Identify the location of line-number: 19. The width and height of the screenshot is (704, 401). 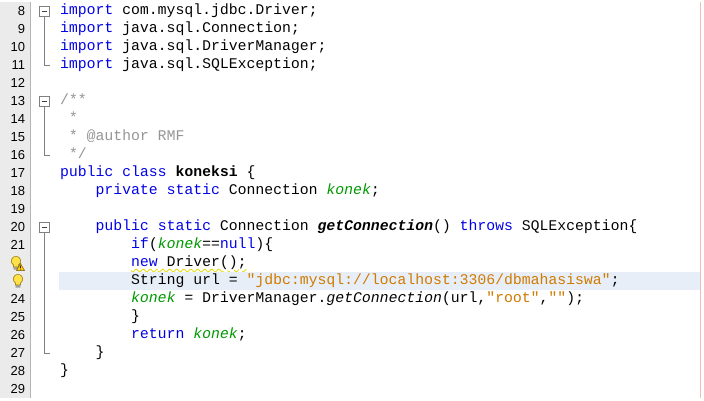
(17, 209).